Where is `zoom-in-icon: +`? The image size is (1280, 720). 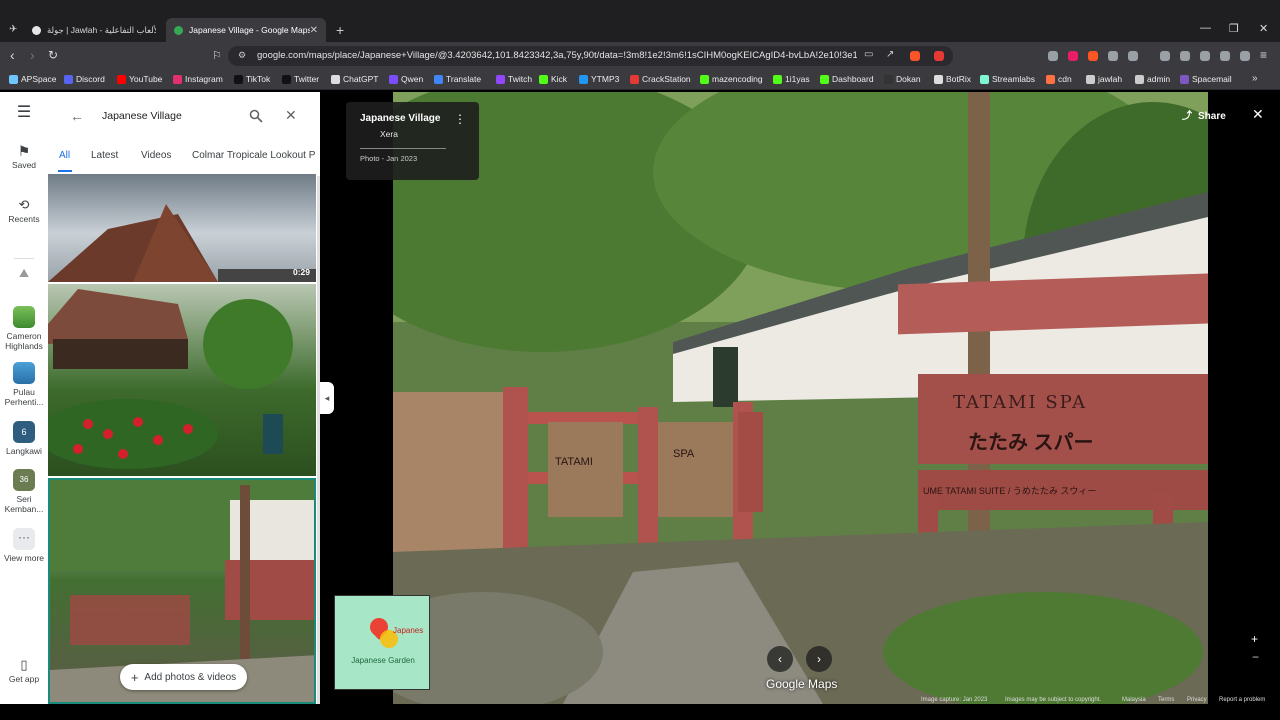 zoom-in-icon: + is located at coordinates (1254, 639).